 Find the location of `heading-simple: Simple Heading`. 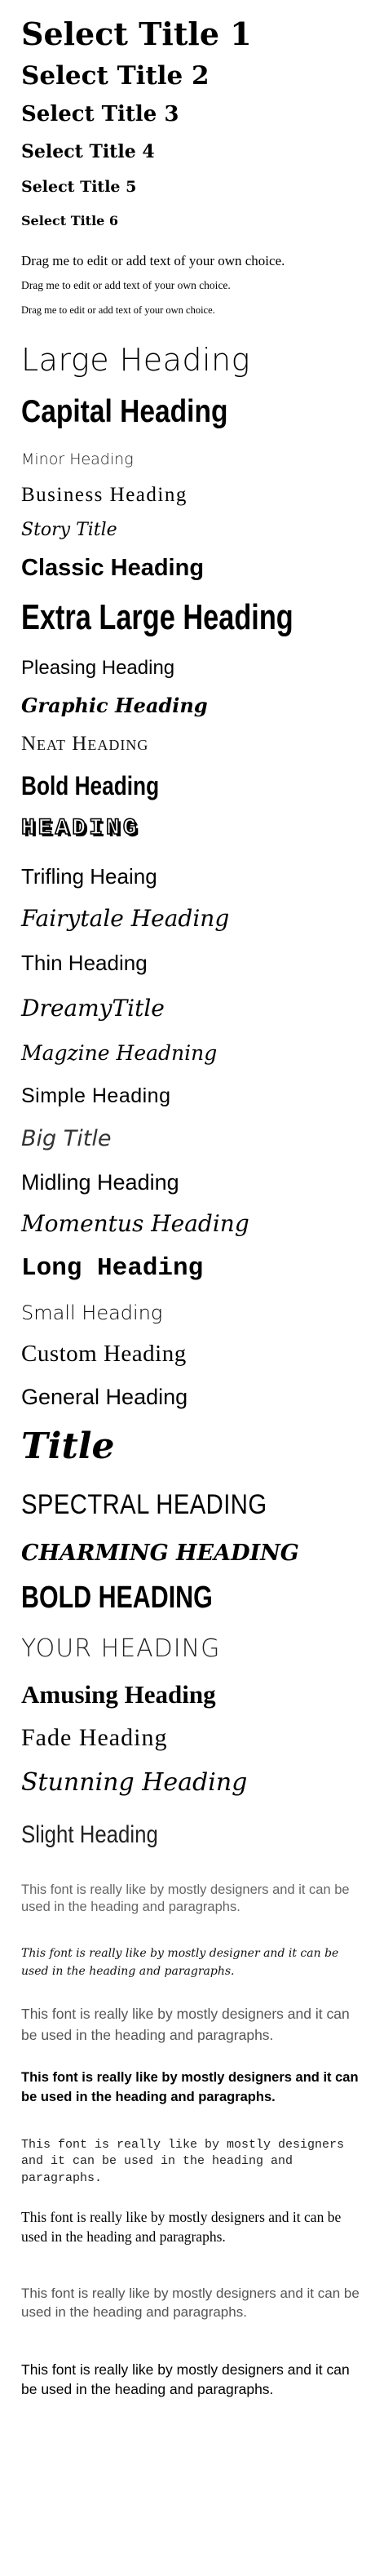

heading-simple: Simple Heading is located at coordinates (193, 1096).